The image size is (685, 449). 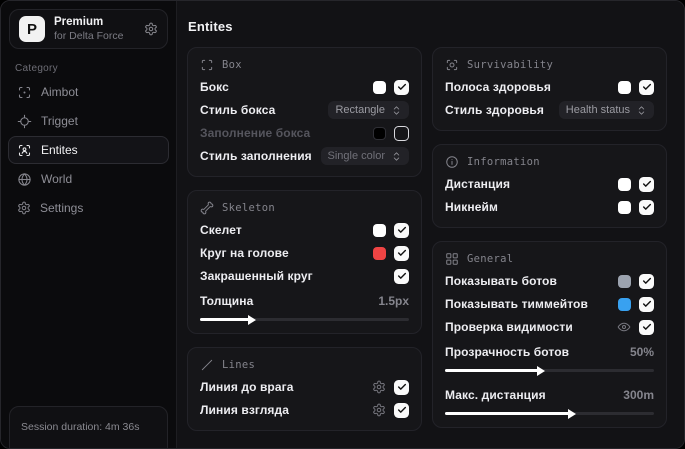 What do you see at coordinates (452, 259) in the screenshot?
I see `grid-icon` at bounding box center [452, 259].